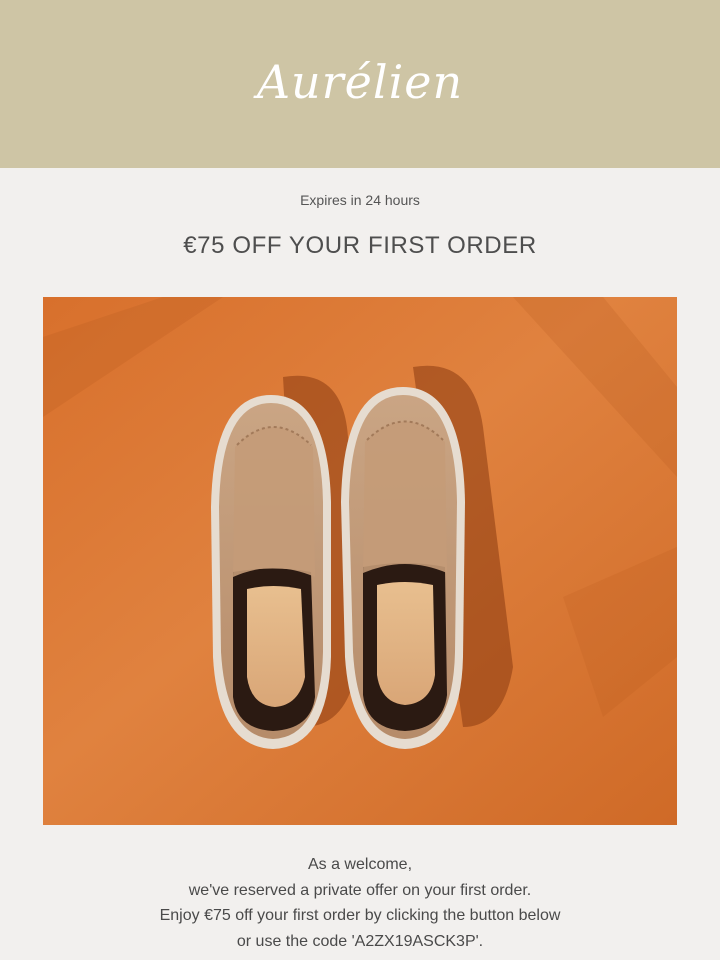  I want to click on brand-logo: Aurélien, so click(360, 82).